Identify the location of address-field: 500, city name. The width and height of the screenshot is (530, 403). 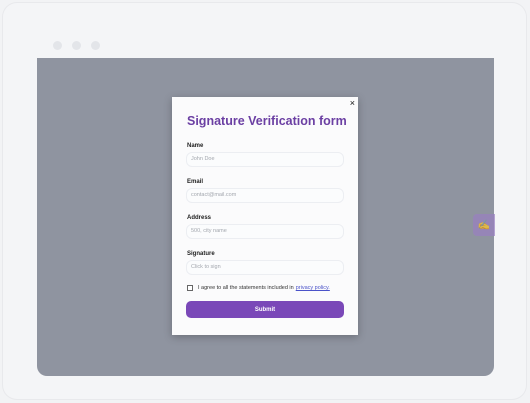
(265, 231).